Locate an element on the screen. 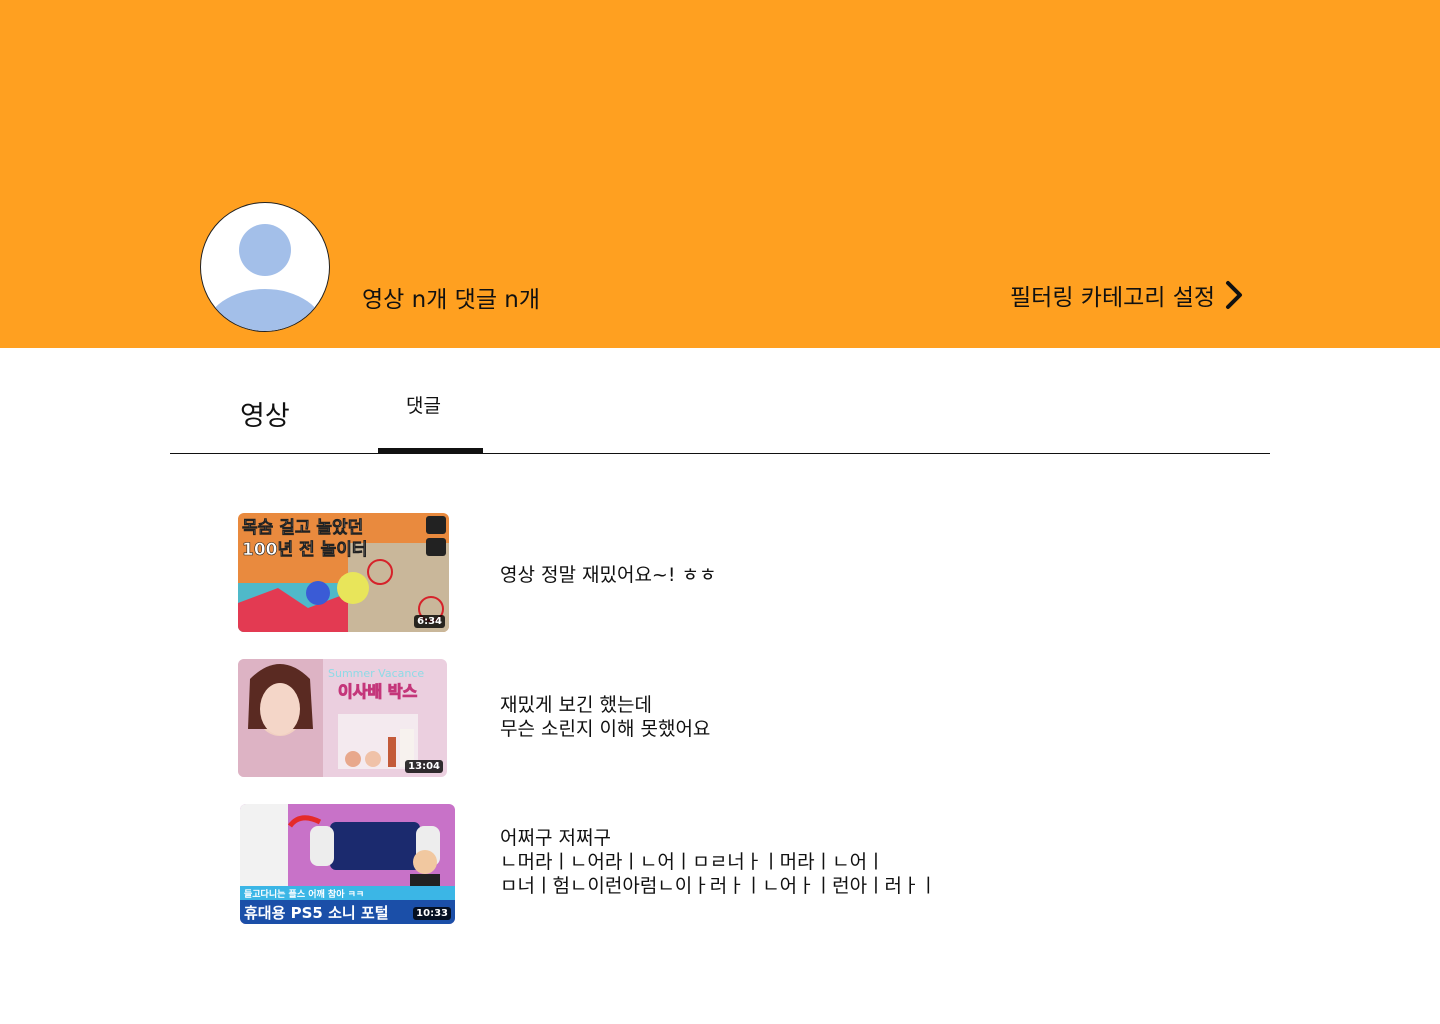 This screenshot has width=1440, height=1024. video-duration: 6:34 is located at coordinates (429, 621).